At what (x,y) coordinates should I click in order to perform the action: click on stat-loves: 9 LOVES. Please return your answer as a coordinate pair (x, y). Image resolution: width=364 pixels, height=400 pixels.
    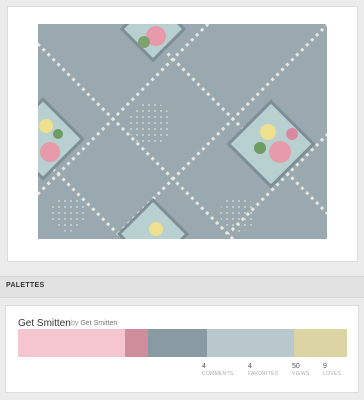
    Looking at the image, I should click on (332, 370).